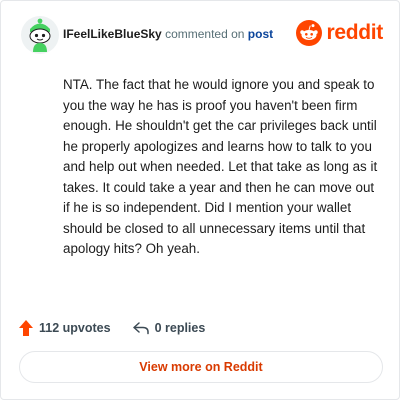 The width and height of the screenshot is (400, 400). What do you see at coordinates (40, 35) in the screenshot?
I see `snoo-avatar-icon` at bounding box center [40, 35].